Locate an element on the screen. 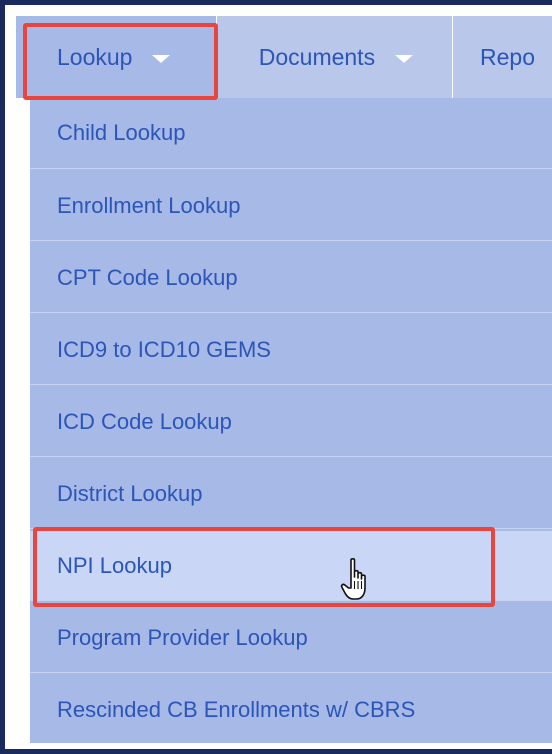 The image size is (552, 754). menu-item-child-lookup: Child Lookup is located at coordinates (291, 133).